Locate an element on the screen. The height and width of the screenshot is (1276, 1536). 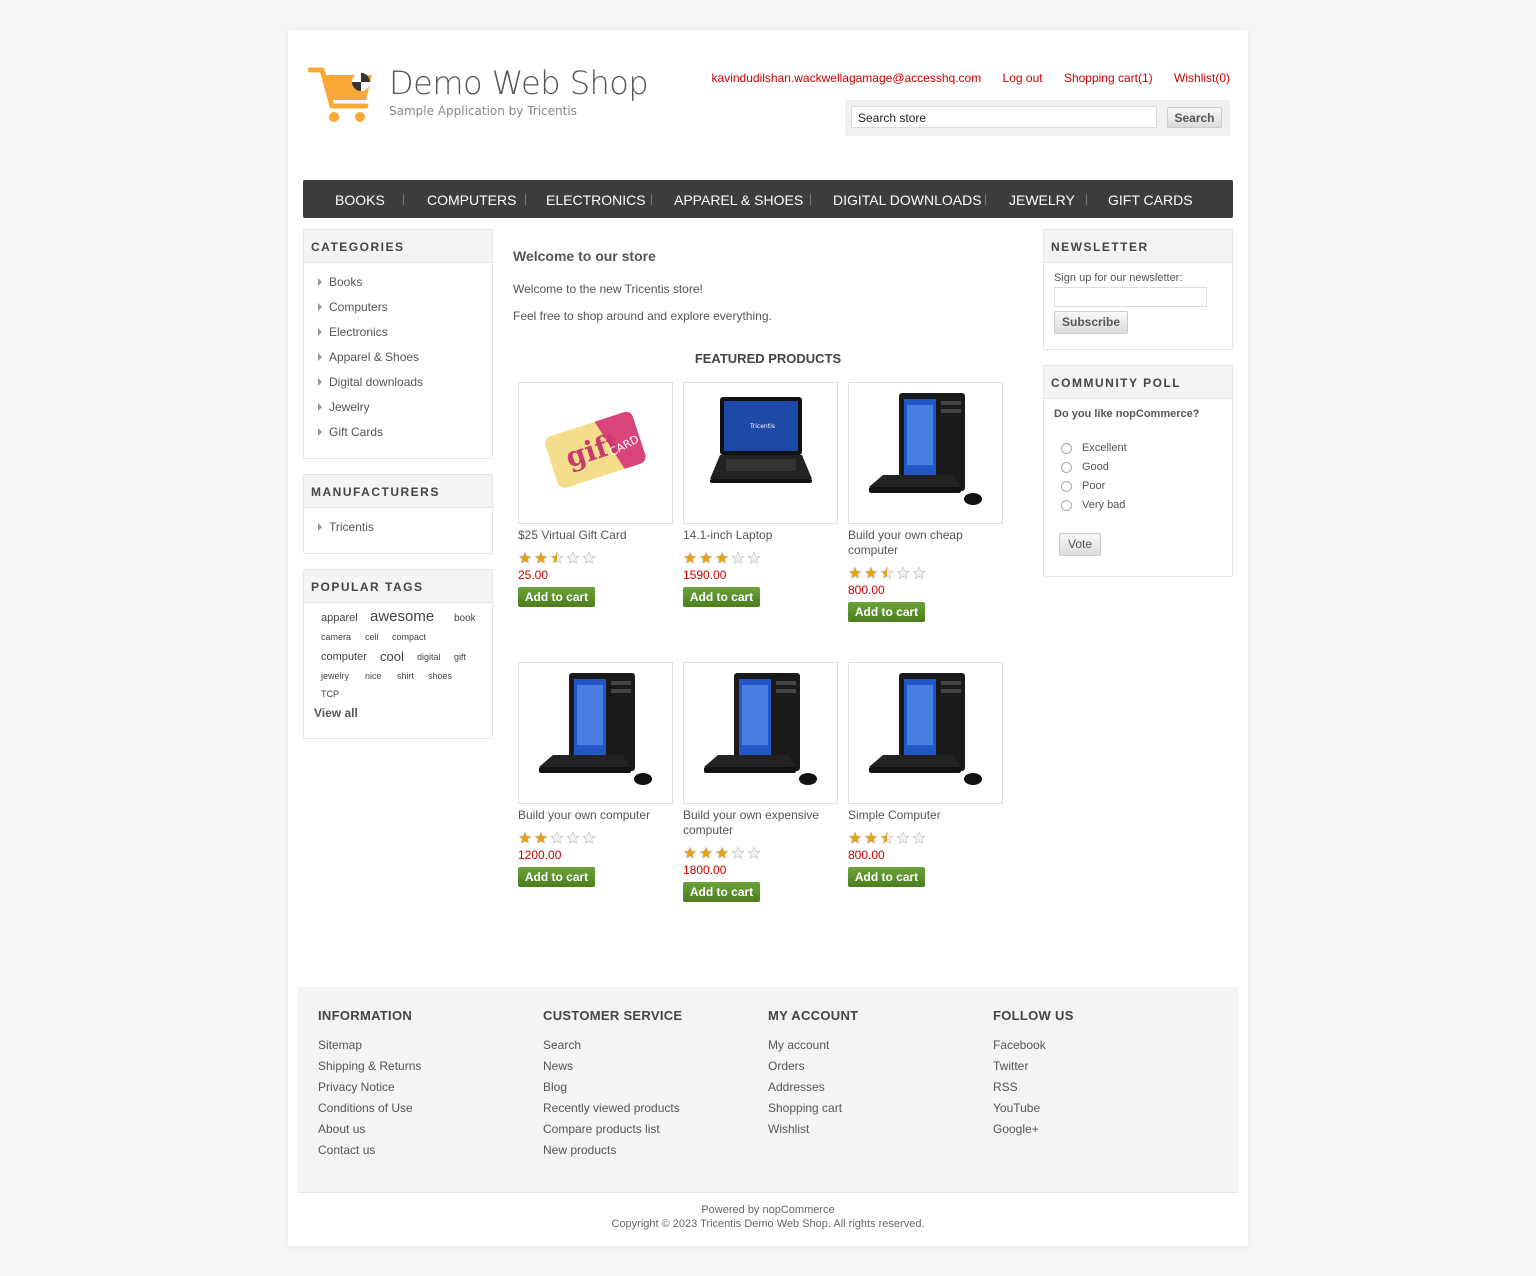
footer-link: News is located at coordinates (558, 1066).